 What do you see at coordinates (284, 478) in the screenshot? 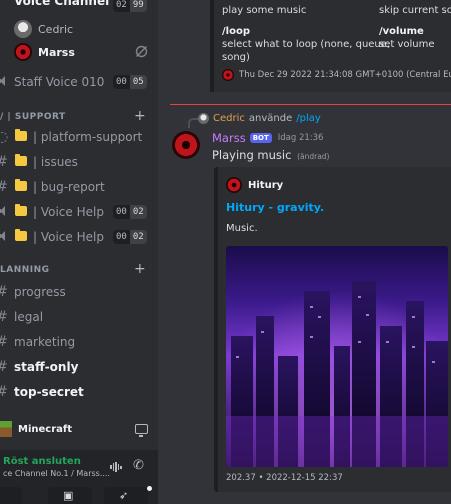
I see `embed-footer: 202.37 • 2022-12-15 22:37` at bounding box center [284, 478].